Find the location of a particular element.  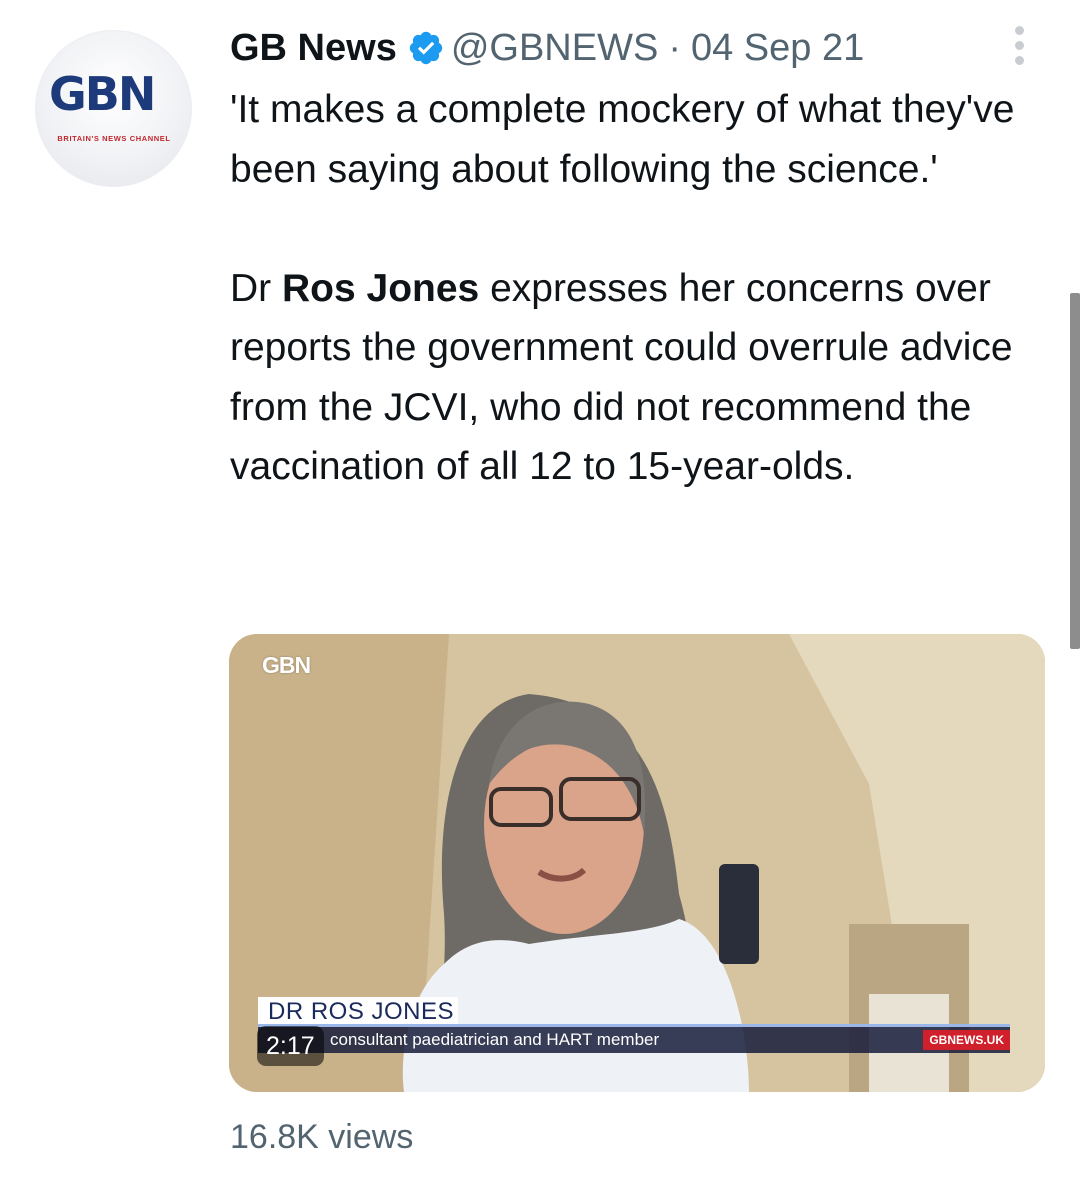

lower-third-url: GBNEWS.UK is located at coordinates (966, 1040).